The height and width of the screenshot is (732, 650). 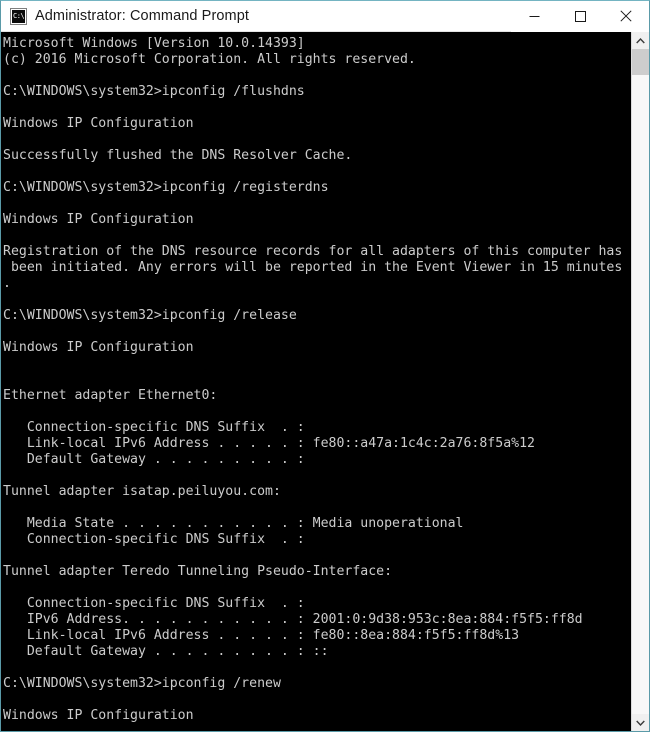 I want to click on console-icon: C:\, so click(x=18, y=16).